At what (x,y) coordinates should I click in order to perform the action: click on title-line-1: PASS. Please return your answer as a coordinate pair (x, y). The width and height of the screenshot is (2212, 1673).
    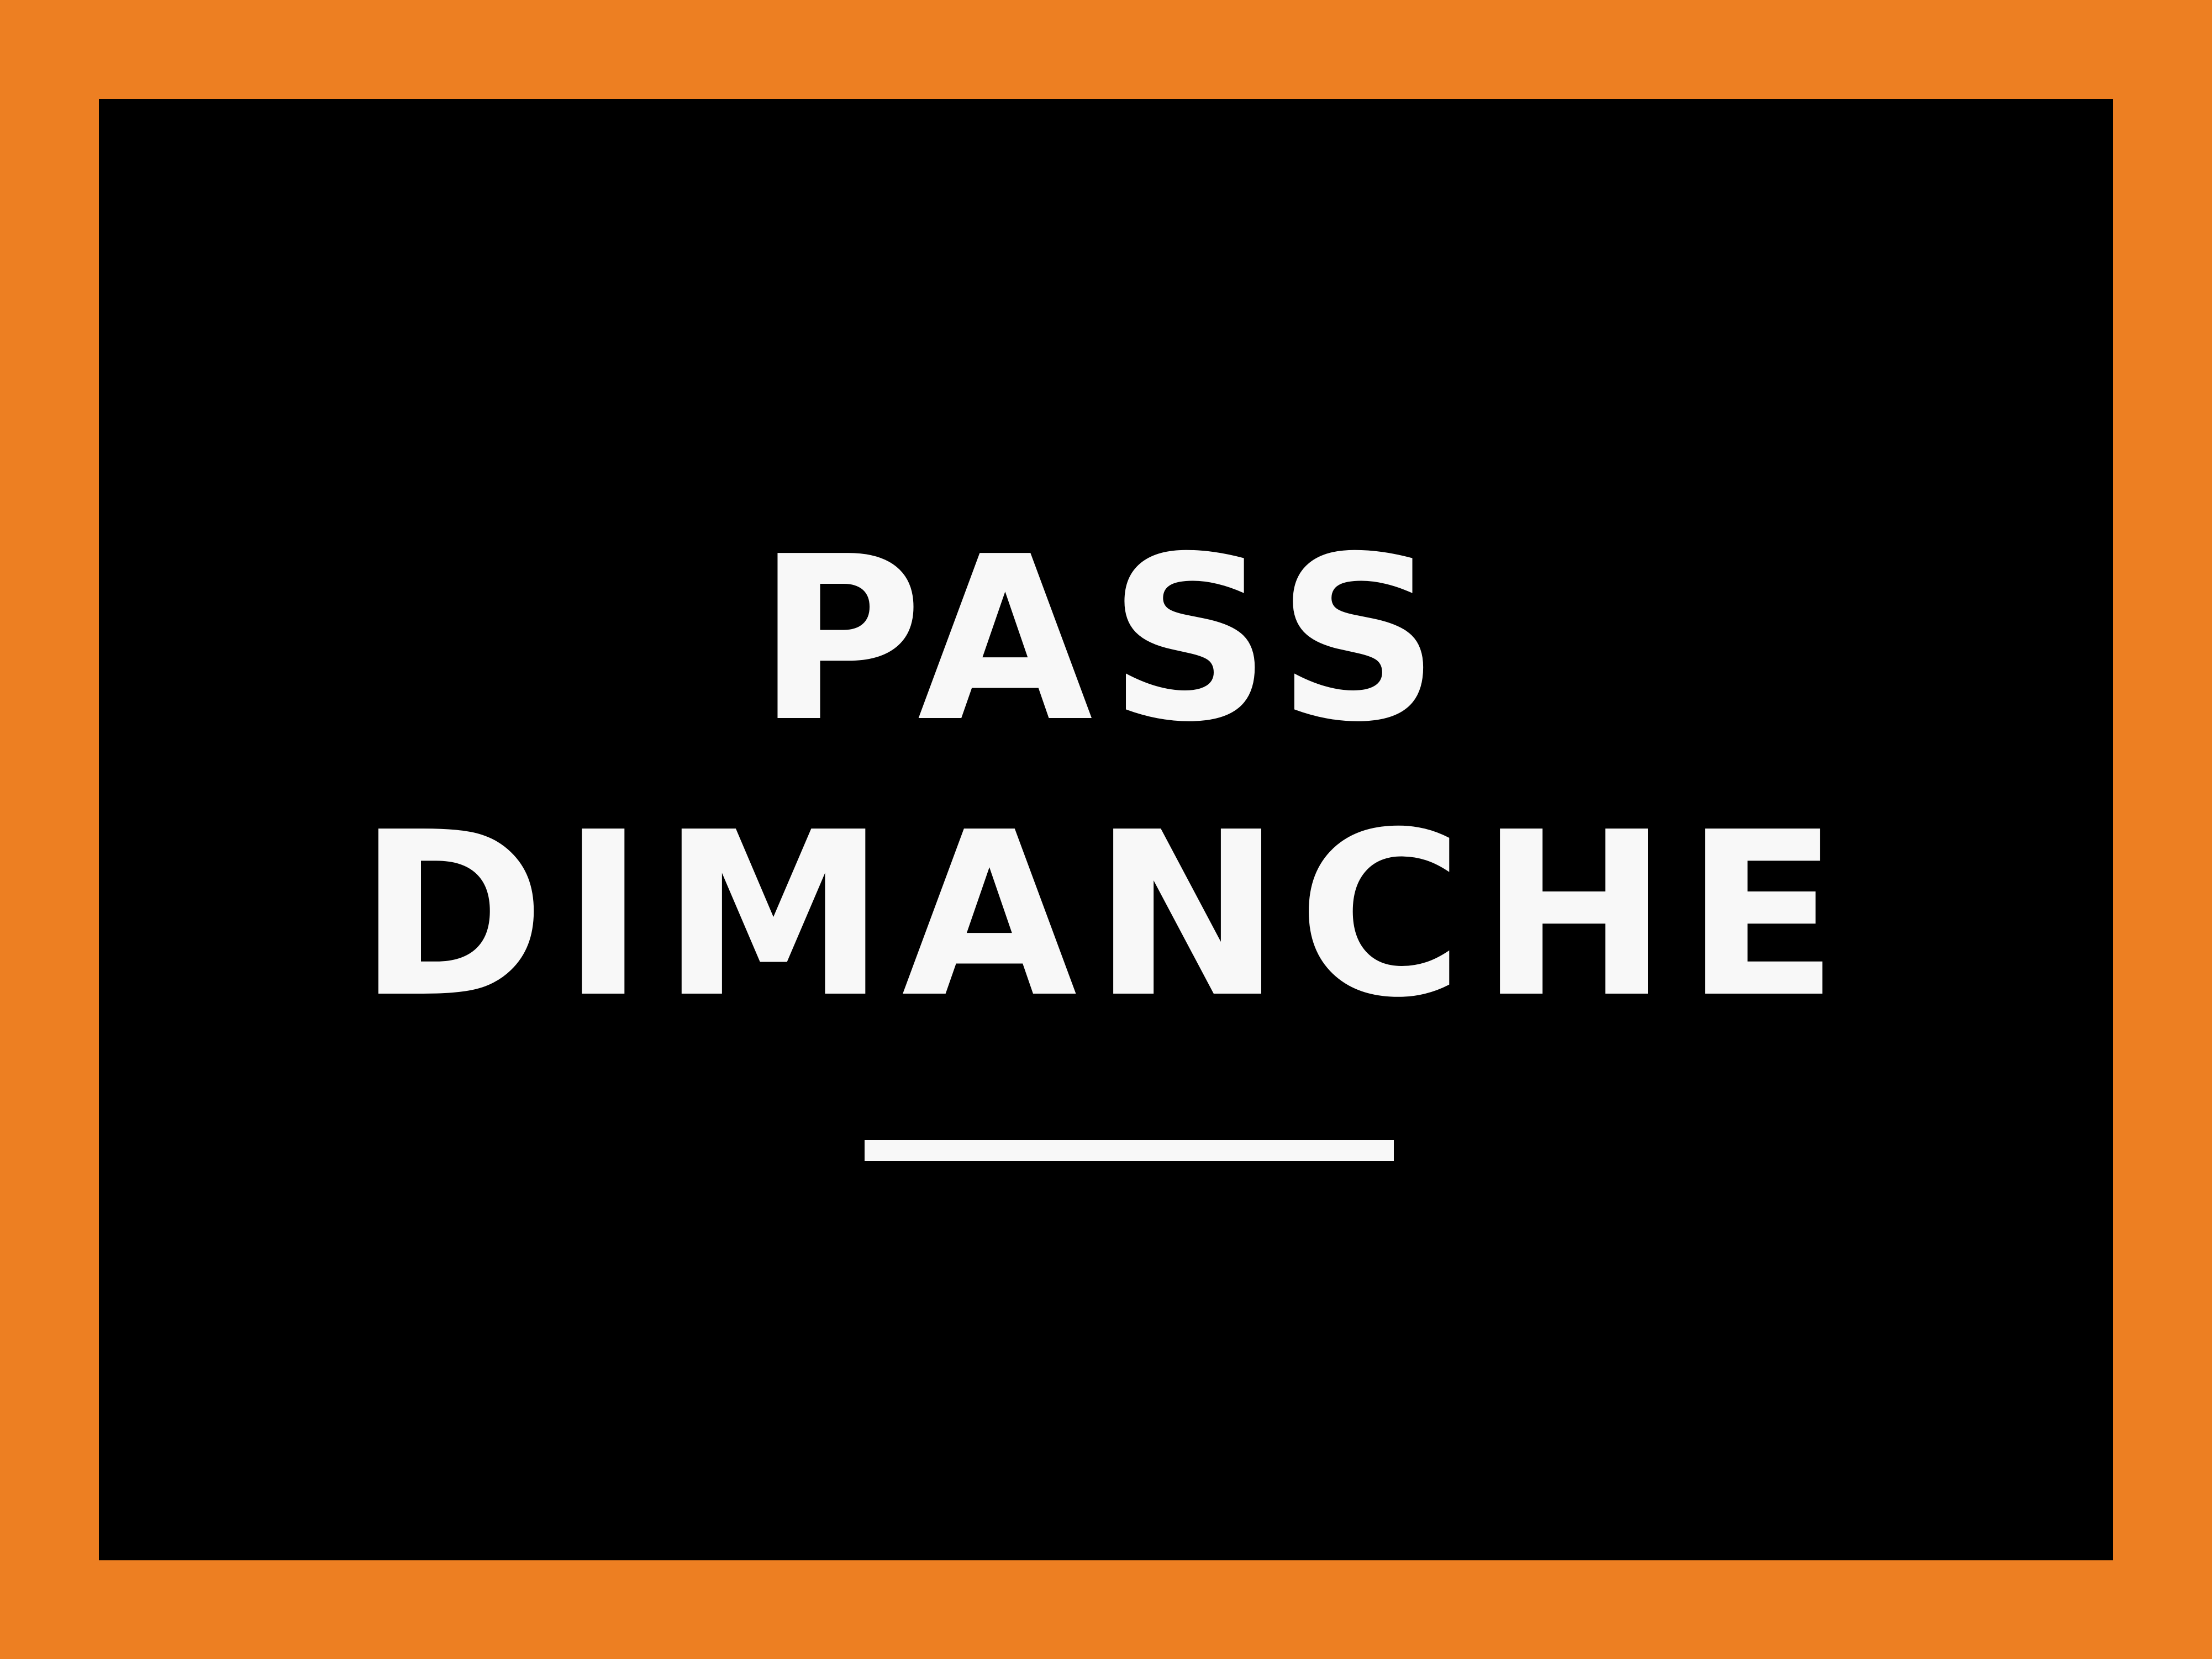
    Looking at the image, I should click on (1106, 640).